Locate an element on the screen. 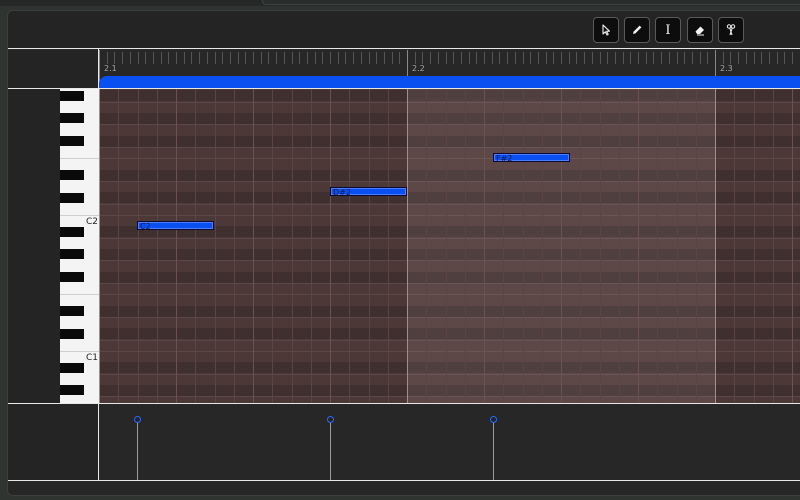 This screenshot has height=500, width=800. pointer-tool-button is located at coordinates (606, 30).